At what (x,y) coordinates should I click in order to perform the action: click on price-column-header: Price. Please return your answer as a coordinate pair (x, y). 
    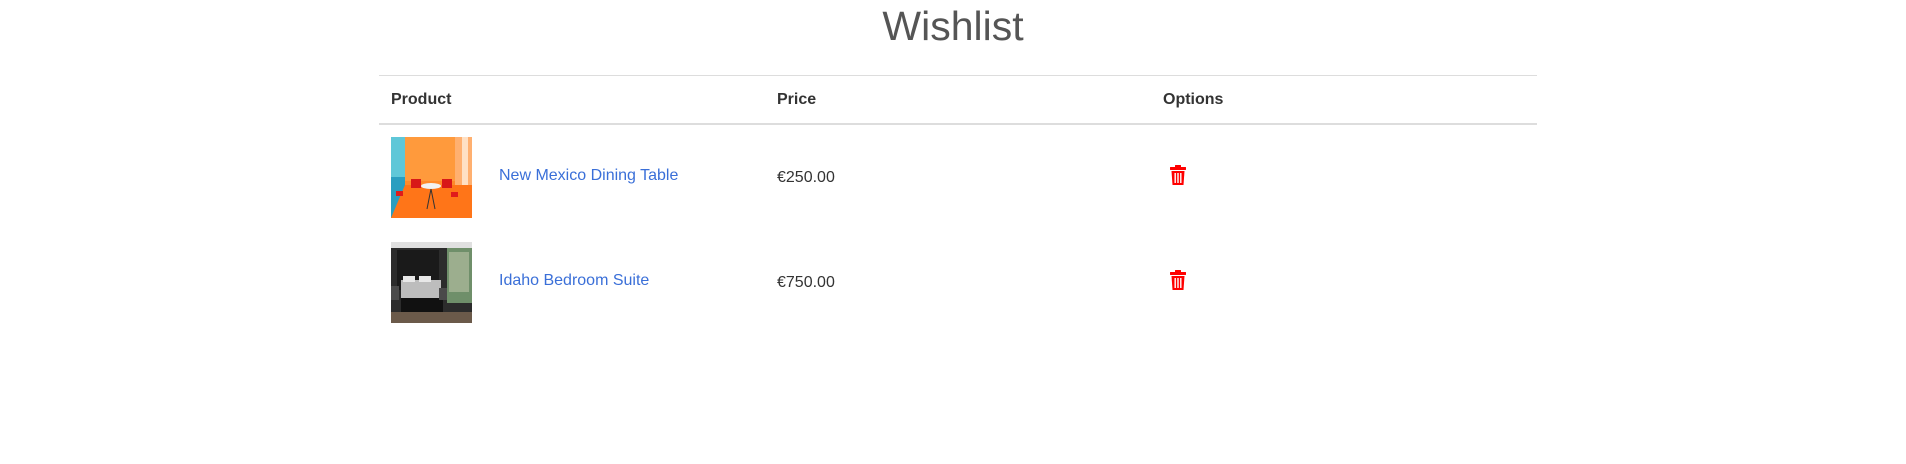
    Looking at the image, I should click on (797, 99).